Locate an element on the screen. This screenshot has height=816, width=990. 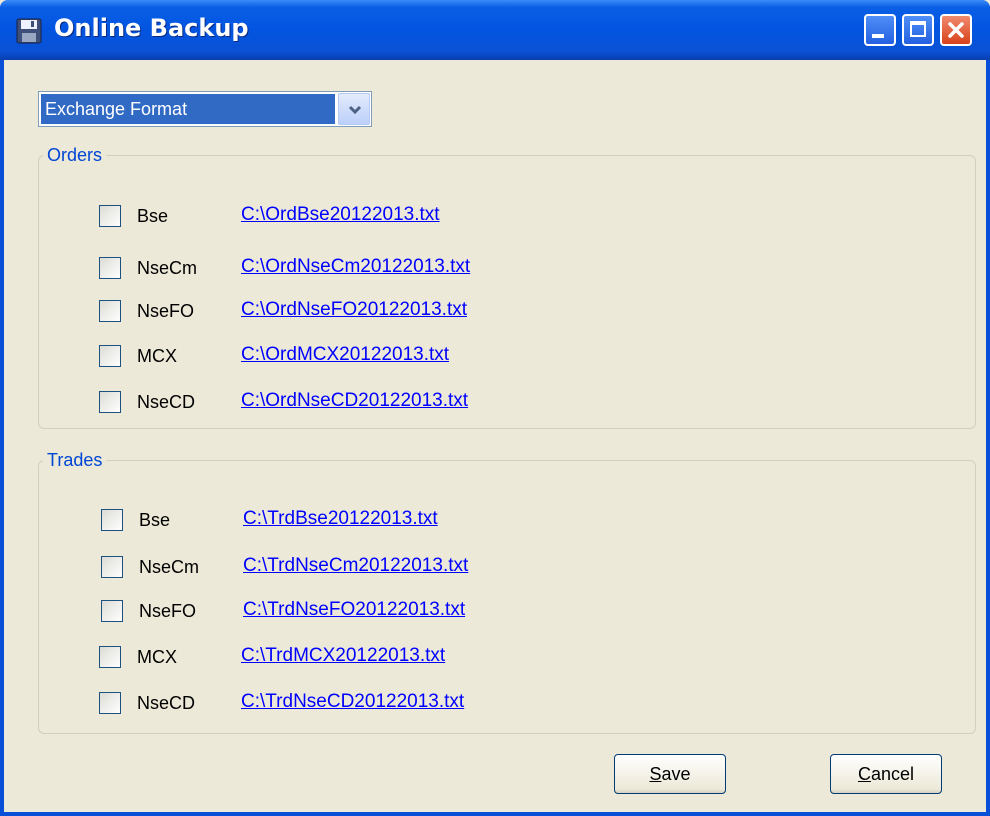
orders-mcx-label: MCX is located at coordinates (157, 356).